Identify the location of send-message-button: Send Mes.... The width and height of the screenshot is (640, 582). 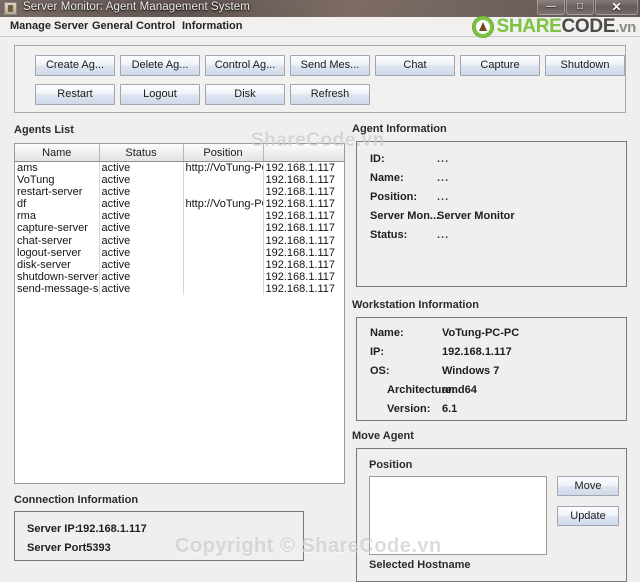
(330, 65).